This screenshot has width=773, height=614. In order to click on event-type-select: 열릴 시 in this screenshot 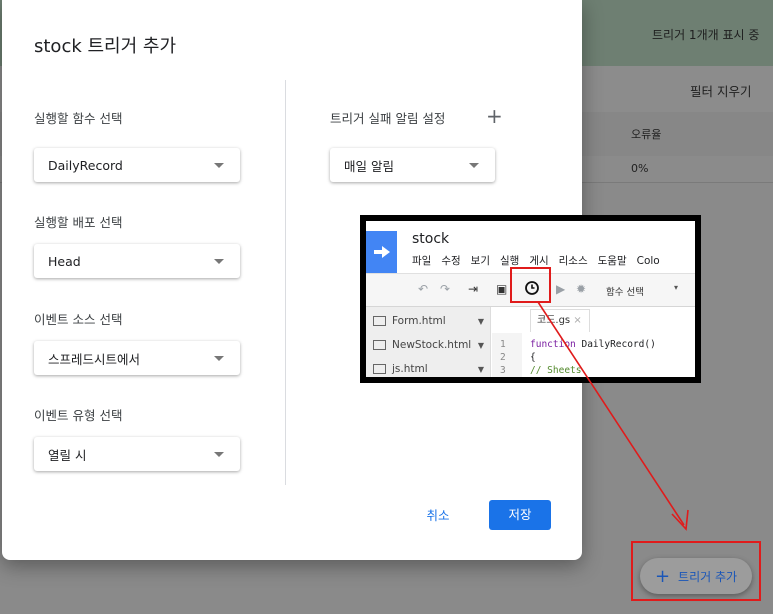, I will do `click(137, 454)`.